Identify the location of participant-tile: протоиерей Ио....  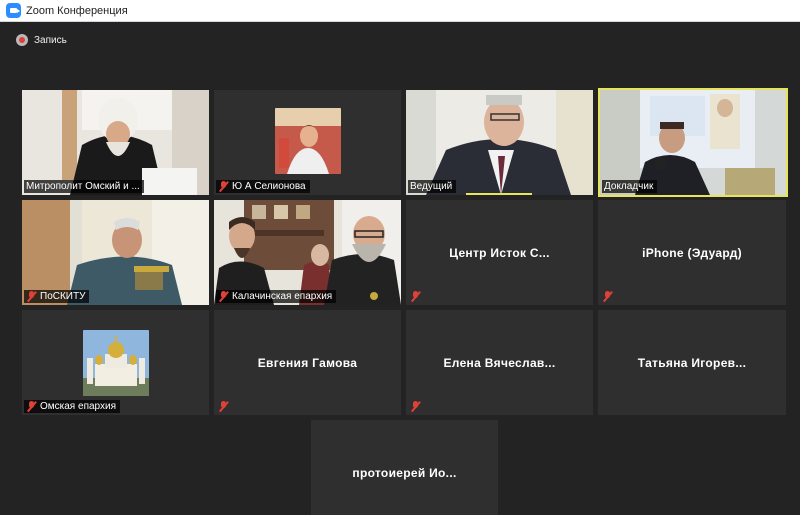
(404, 467).